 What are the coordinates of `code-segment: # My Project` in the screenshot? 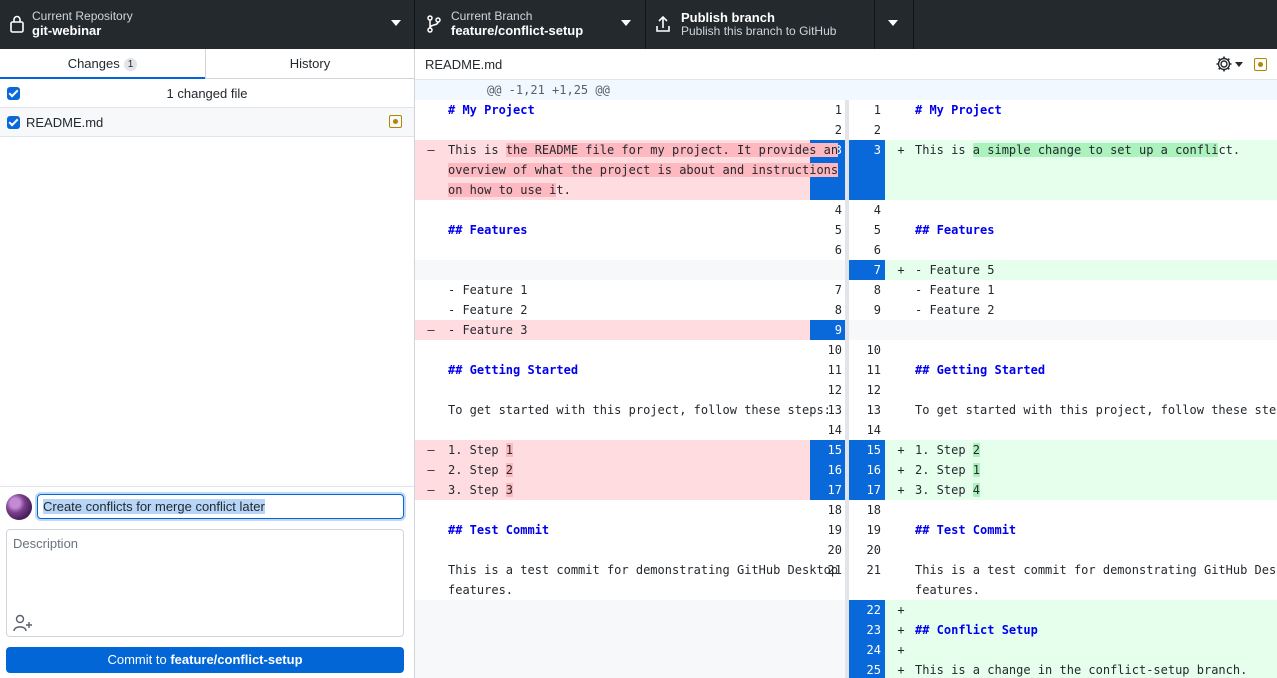 It's located at (958, 110).